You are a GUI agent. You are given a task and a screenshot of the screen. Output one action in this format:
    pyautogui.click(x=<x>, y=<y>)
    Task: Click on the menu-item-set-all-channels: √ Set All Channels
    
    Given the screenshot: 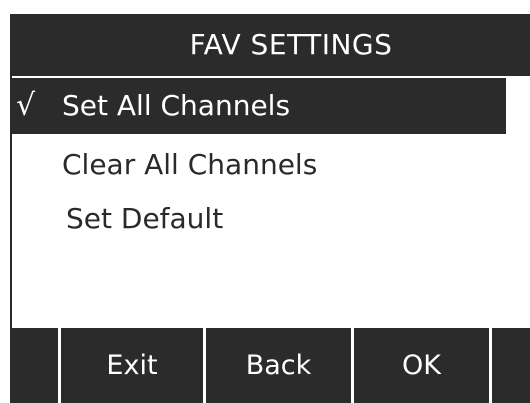 What is the action you would take?
    pyautogui.click(x=259, y=106)
    